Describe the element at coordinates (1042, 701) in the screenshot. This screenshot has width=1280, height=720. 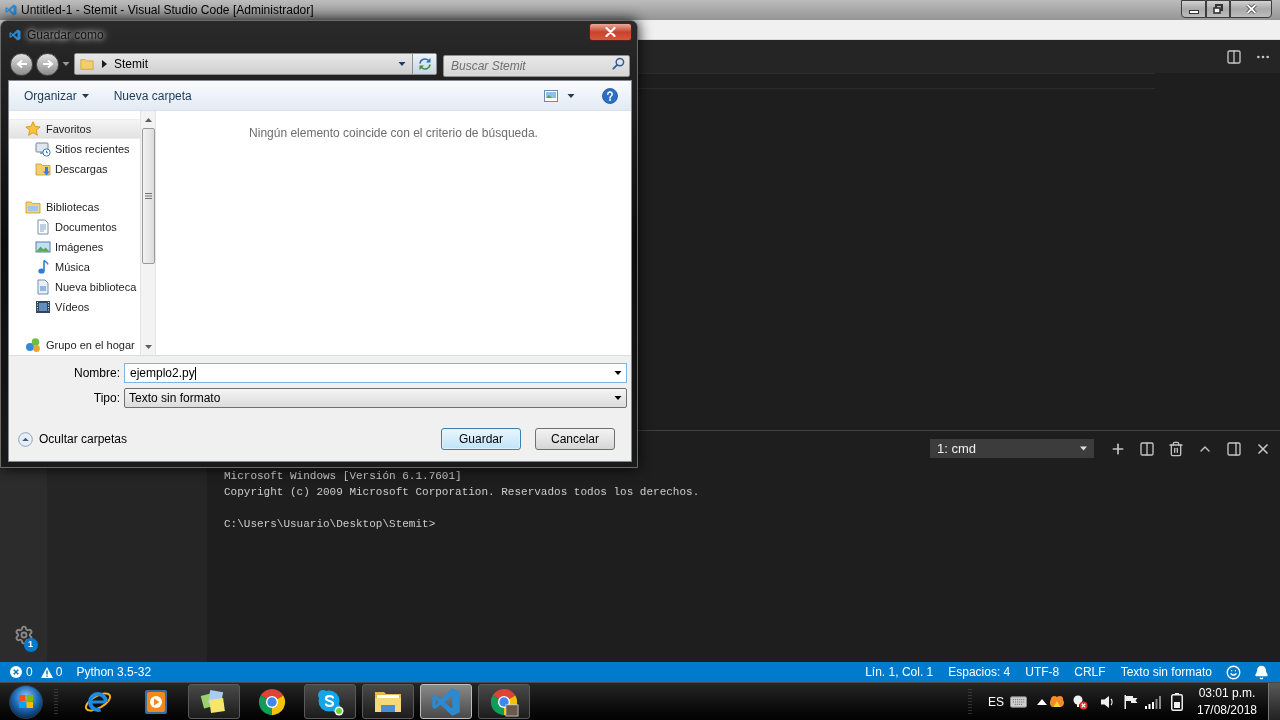
I see `caret-up-icon` at that location.